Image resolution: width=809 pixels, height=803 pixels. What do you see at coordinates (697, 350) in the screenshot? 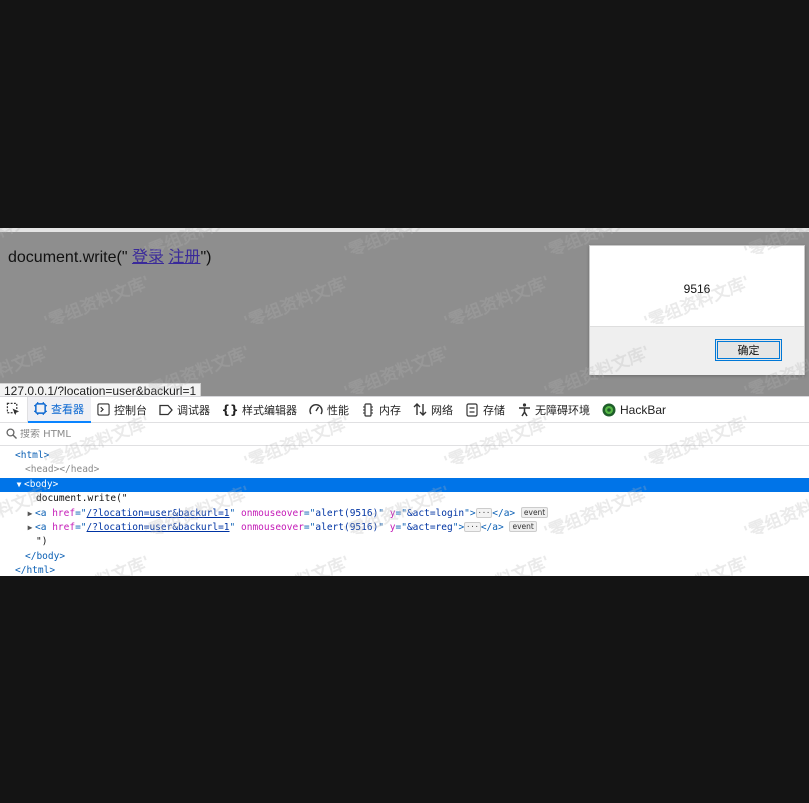
I see `alert-footer: 确定` at bounding box center [697, 350].